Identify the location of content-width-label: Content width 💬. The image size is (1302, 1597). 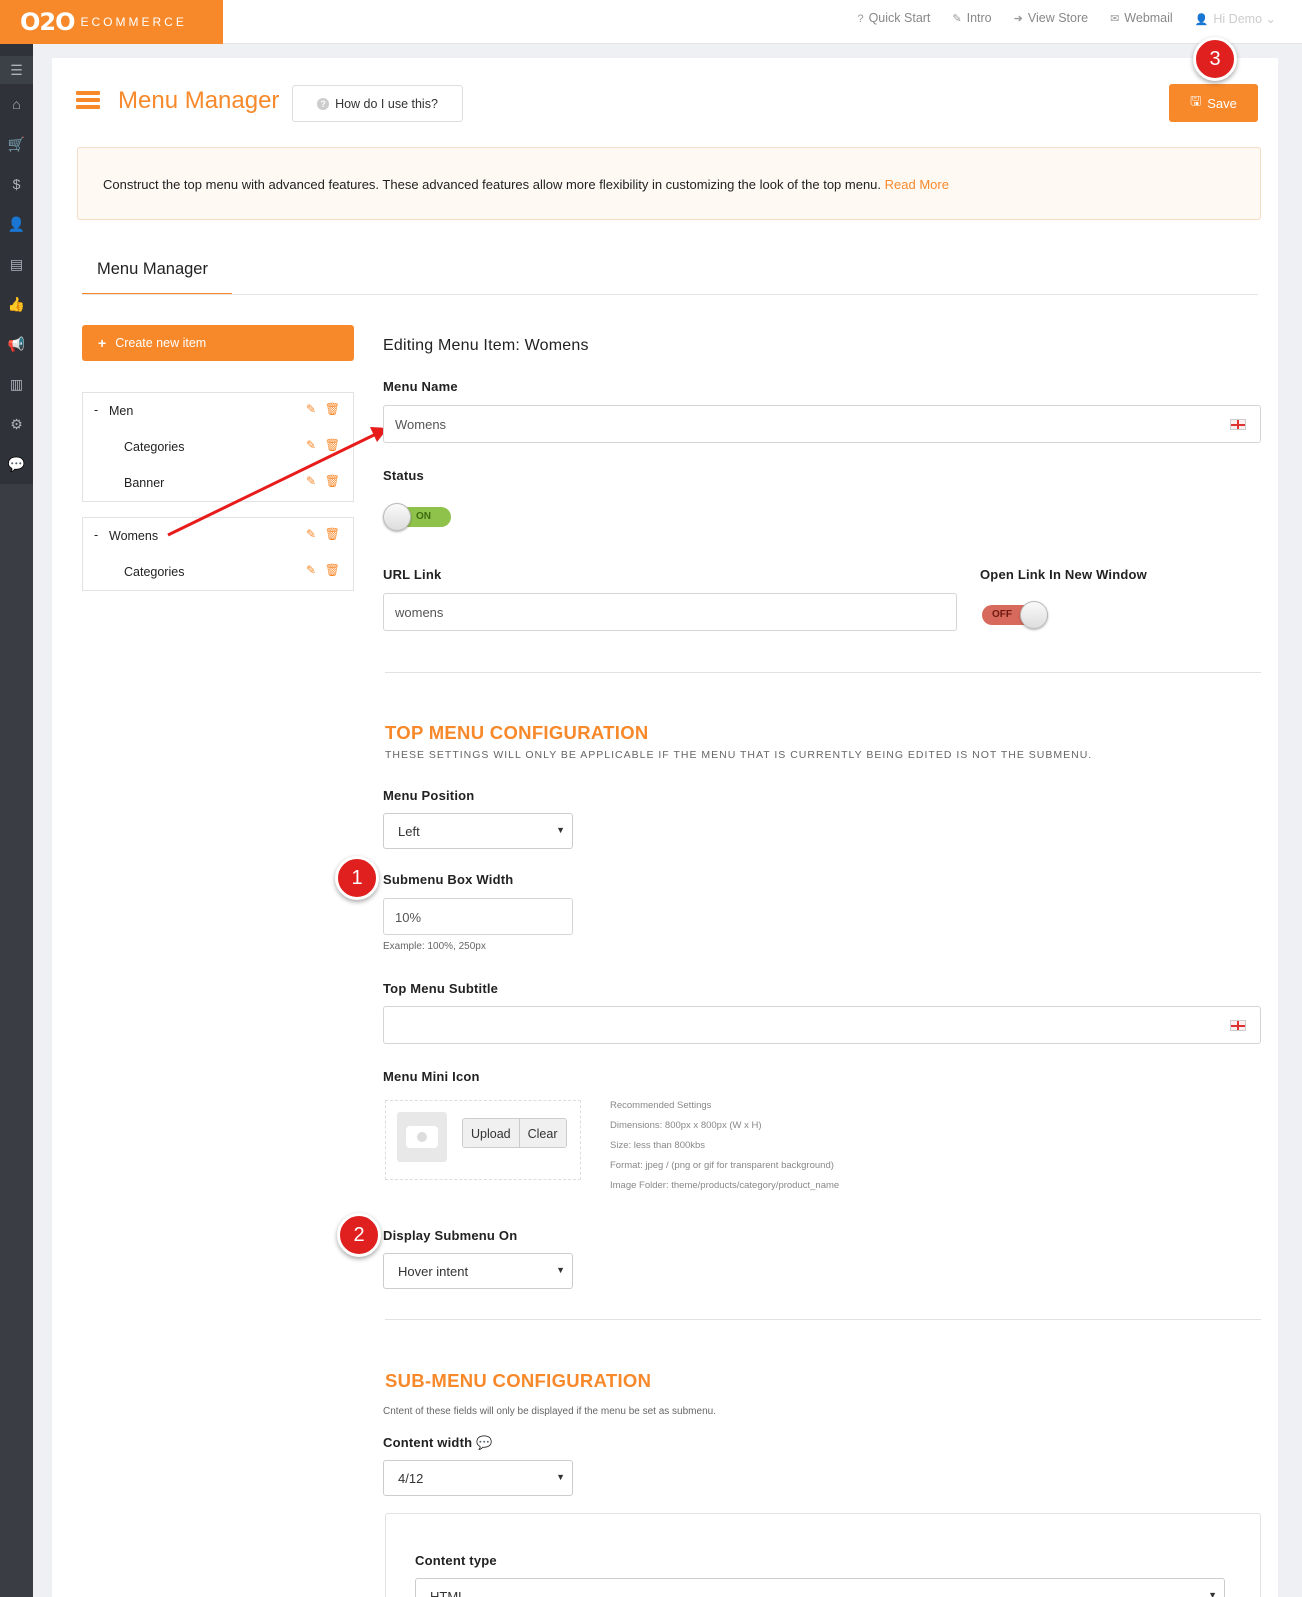
(438, 1442).